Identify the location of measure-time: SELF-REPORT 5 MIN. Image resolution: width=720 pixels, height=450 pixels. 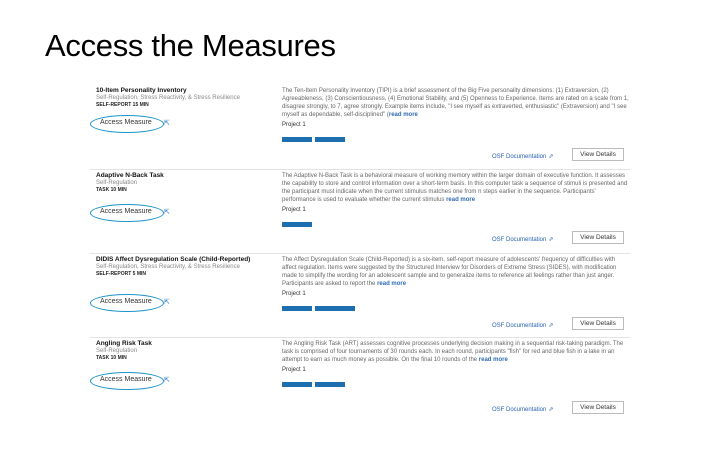
(121, 274).